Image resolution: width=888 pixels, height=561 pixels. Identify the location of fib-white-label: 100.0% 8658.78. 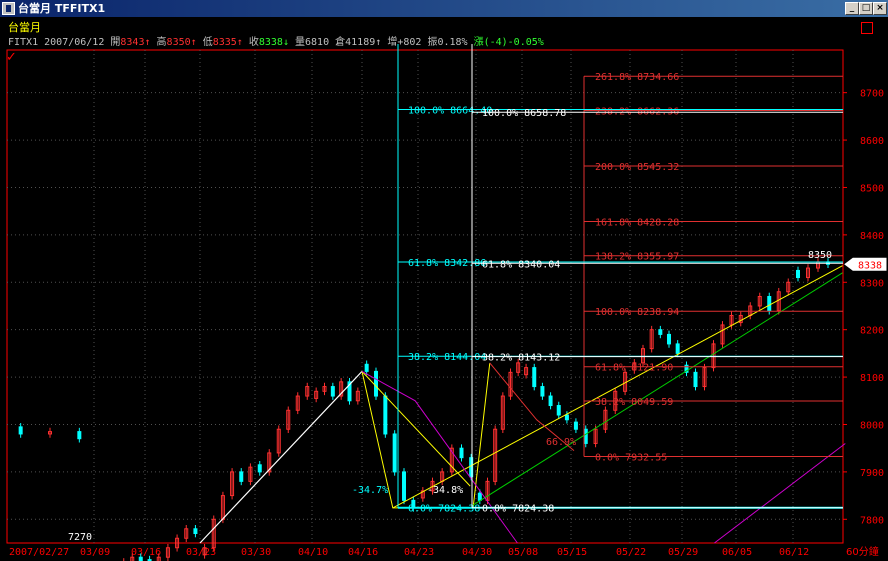
(524, 113).